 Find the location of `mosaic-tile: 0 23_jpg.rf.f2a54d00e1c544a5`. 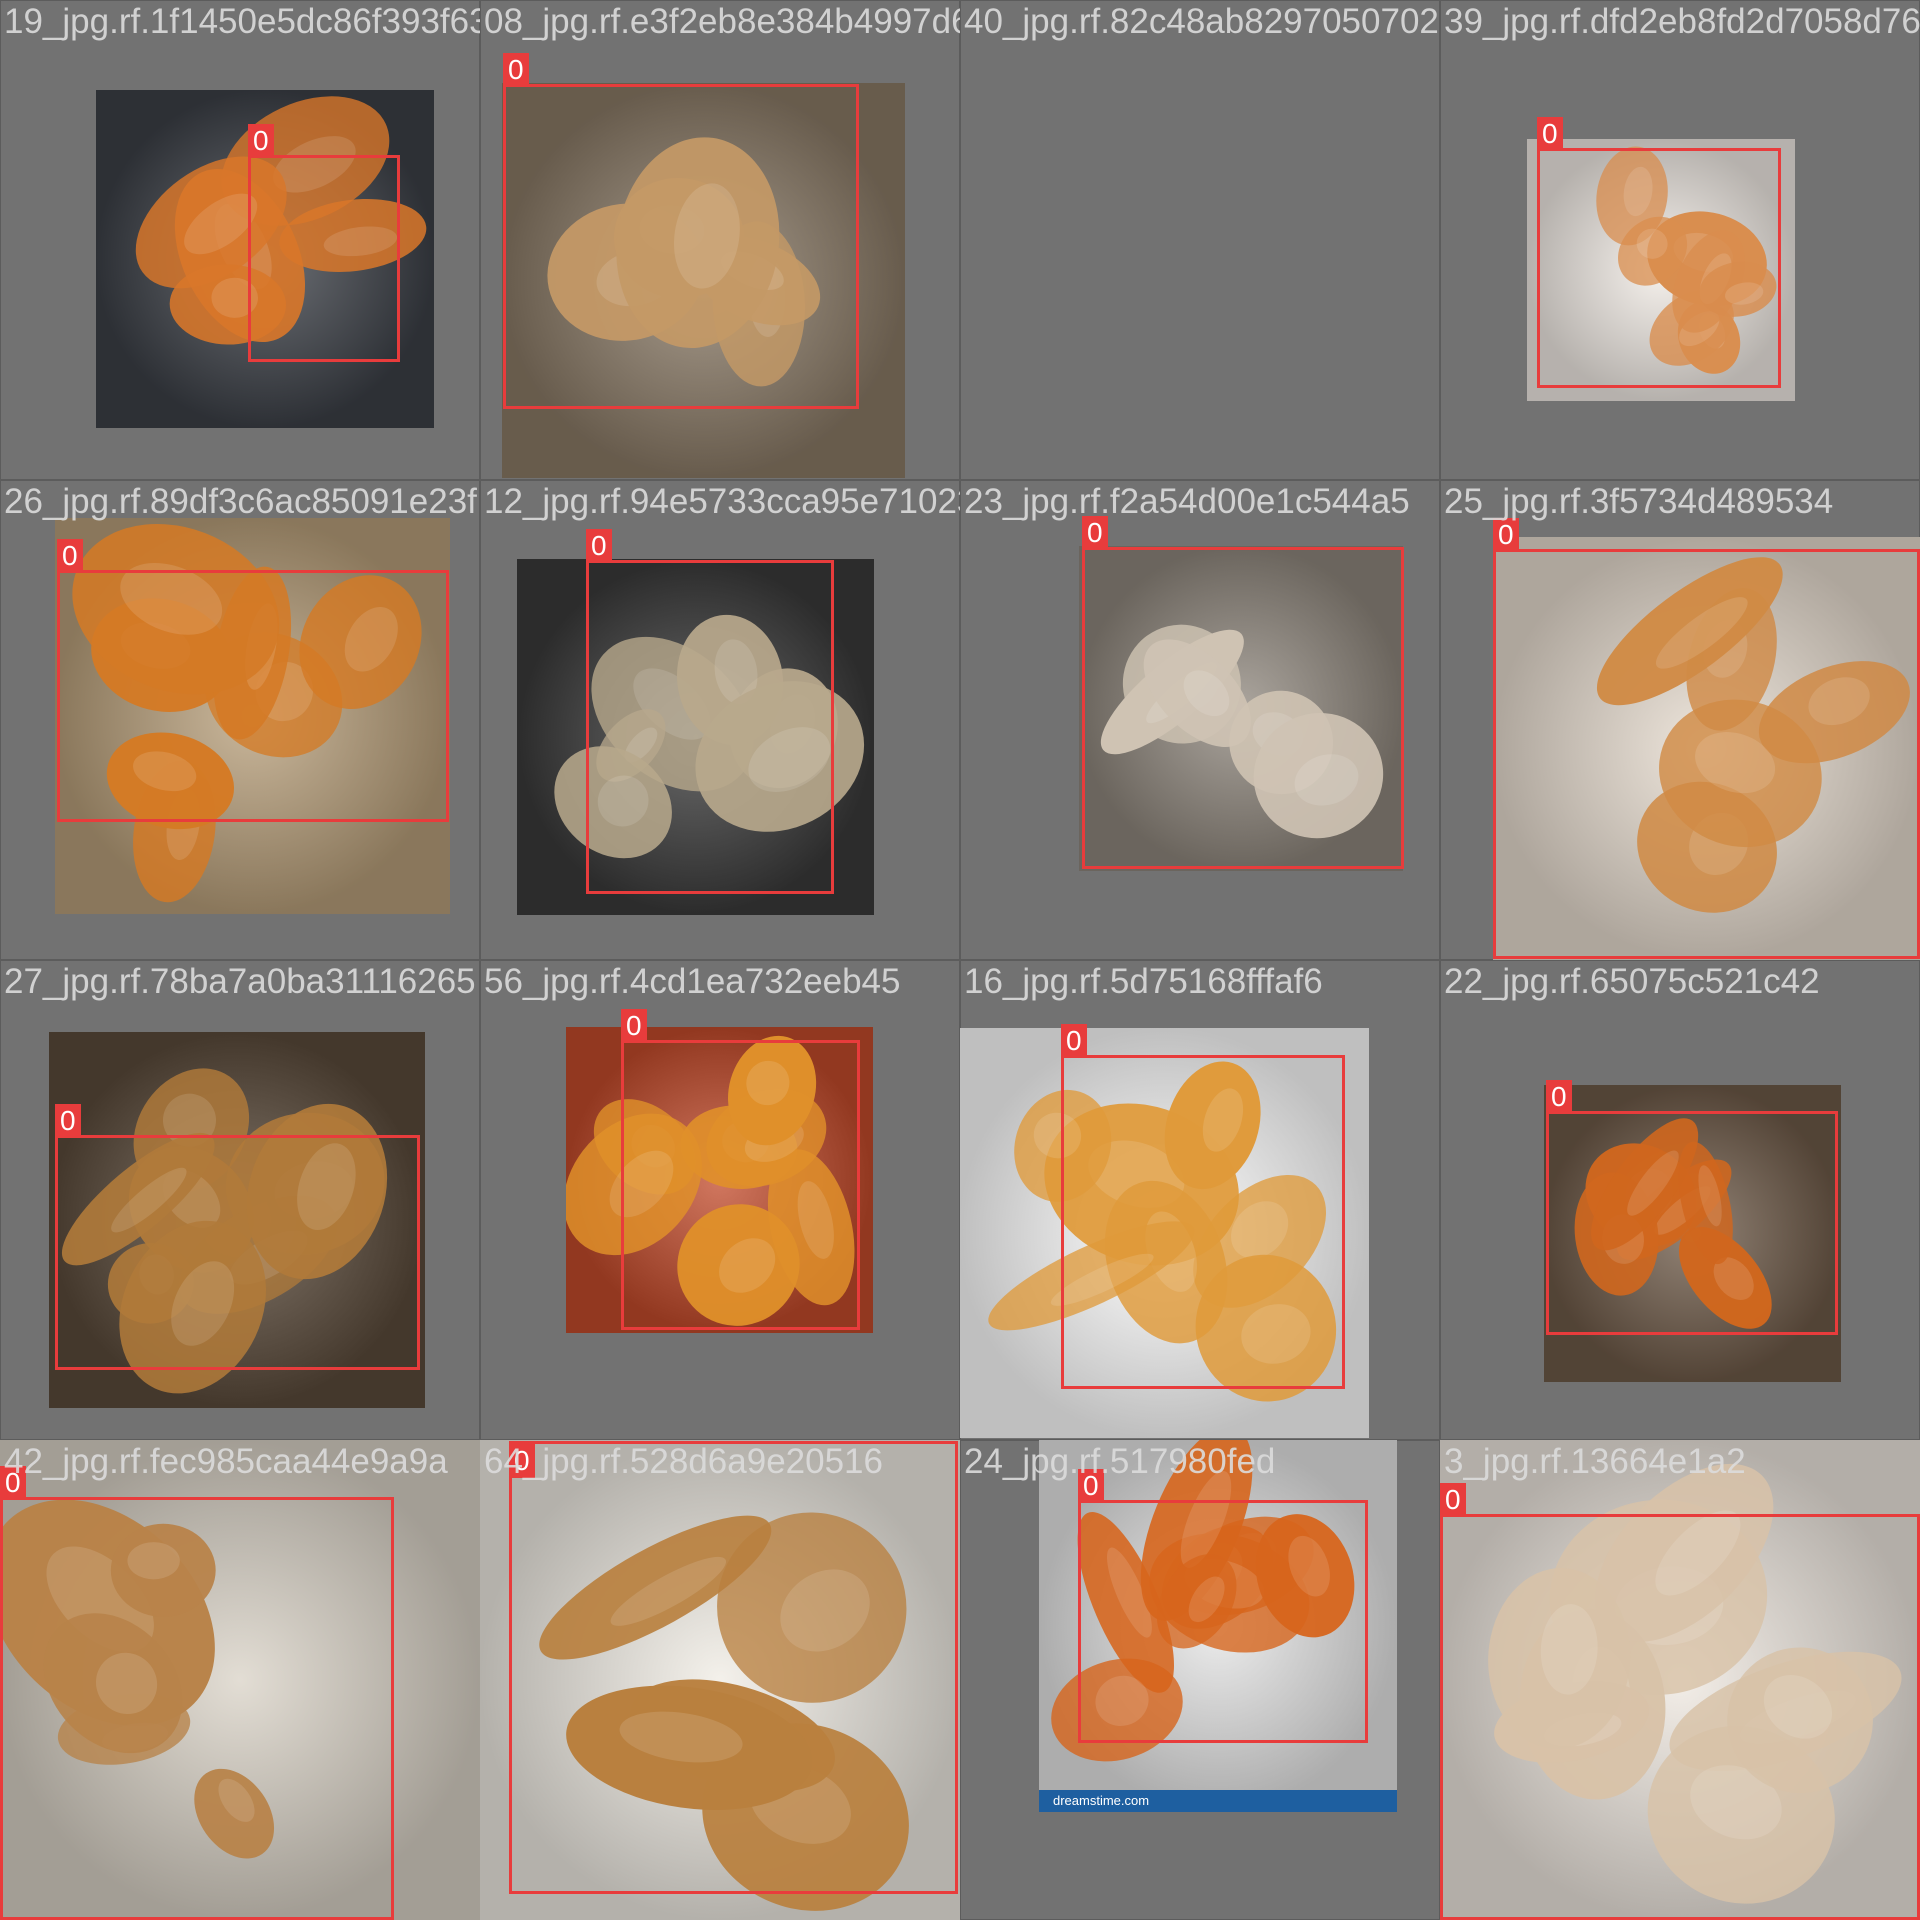

mosaic-tile: 0 23_jpg.rf.f2a54d00e1c544a5 is located at coordinates (1200, 720).